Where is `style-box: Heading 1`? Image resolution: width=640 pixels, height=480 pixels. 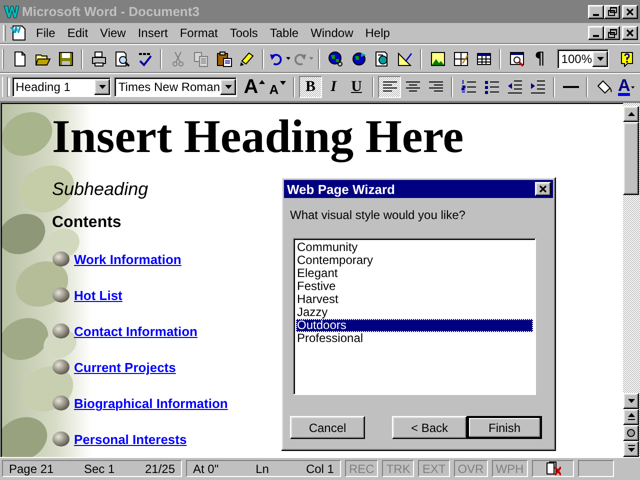 style-box: Heading 1 is located at coordinates (62, 87).